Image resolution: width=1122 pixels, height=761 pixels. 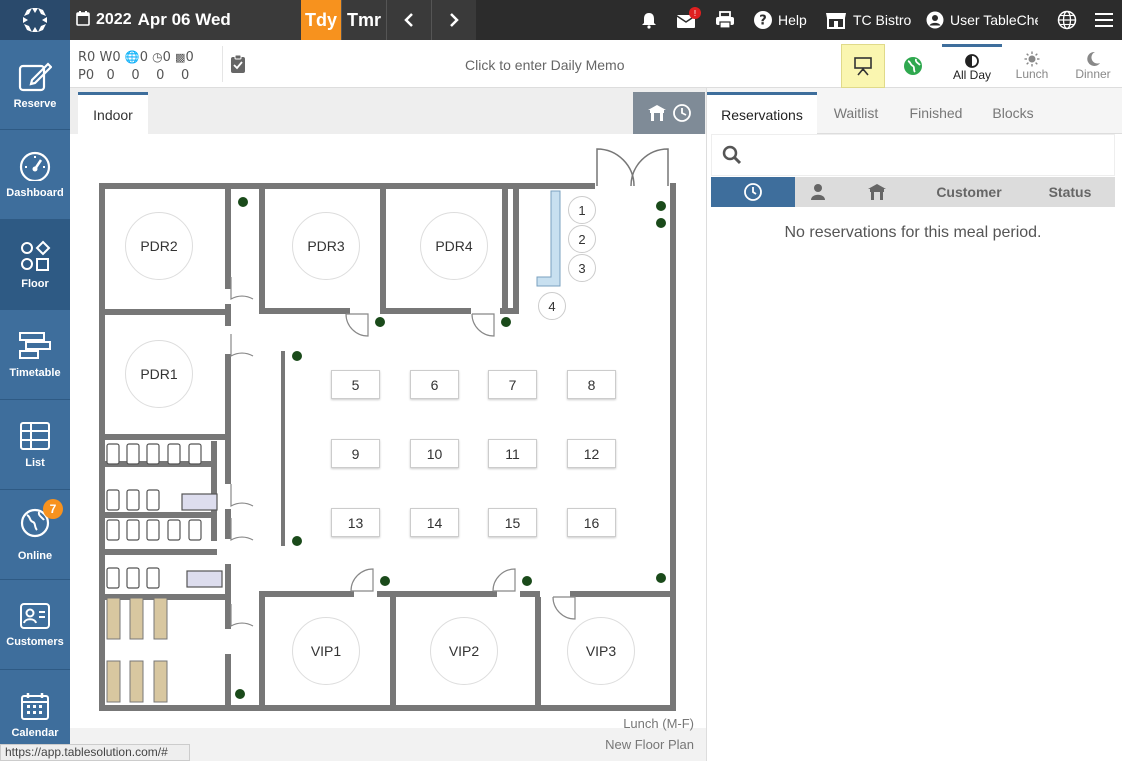 I want to click on table: 5, so click(x=355, y=384).